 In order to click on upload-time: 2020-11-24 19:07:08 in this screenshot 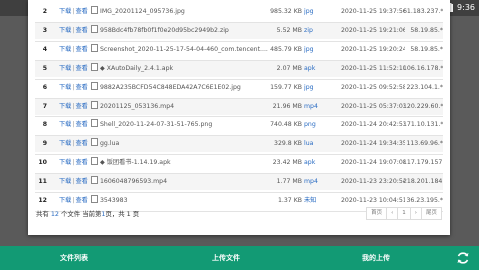, I will do `click(373, 163)`.